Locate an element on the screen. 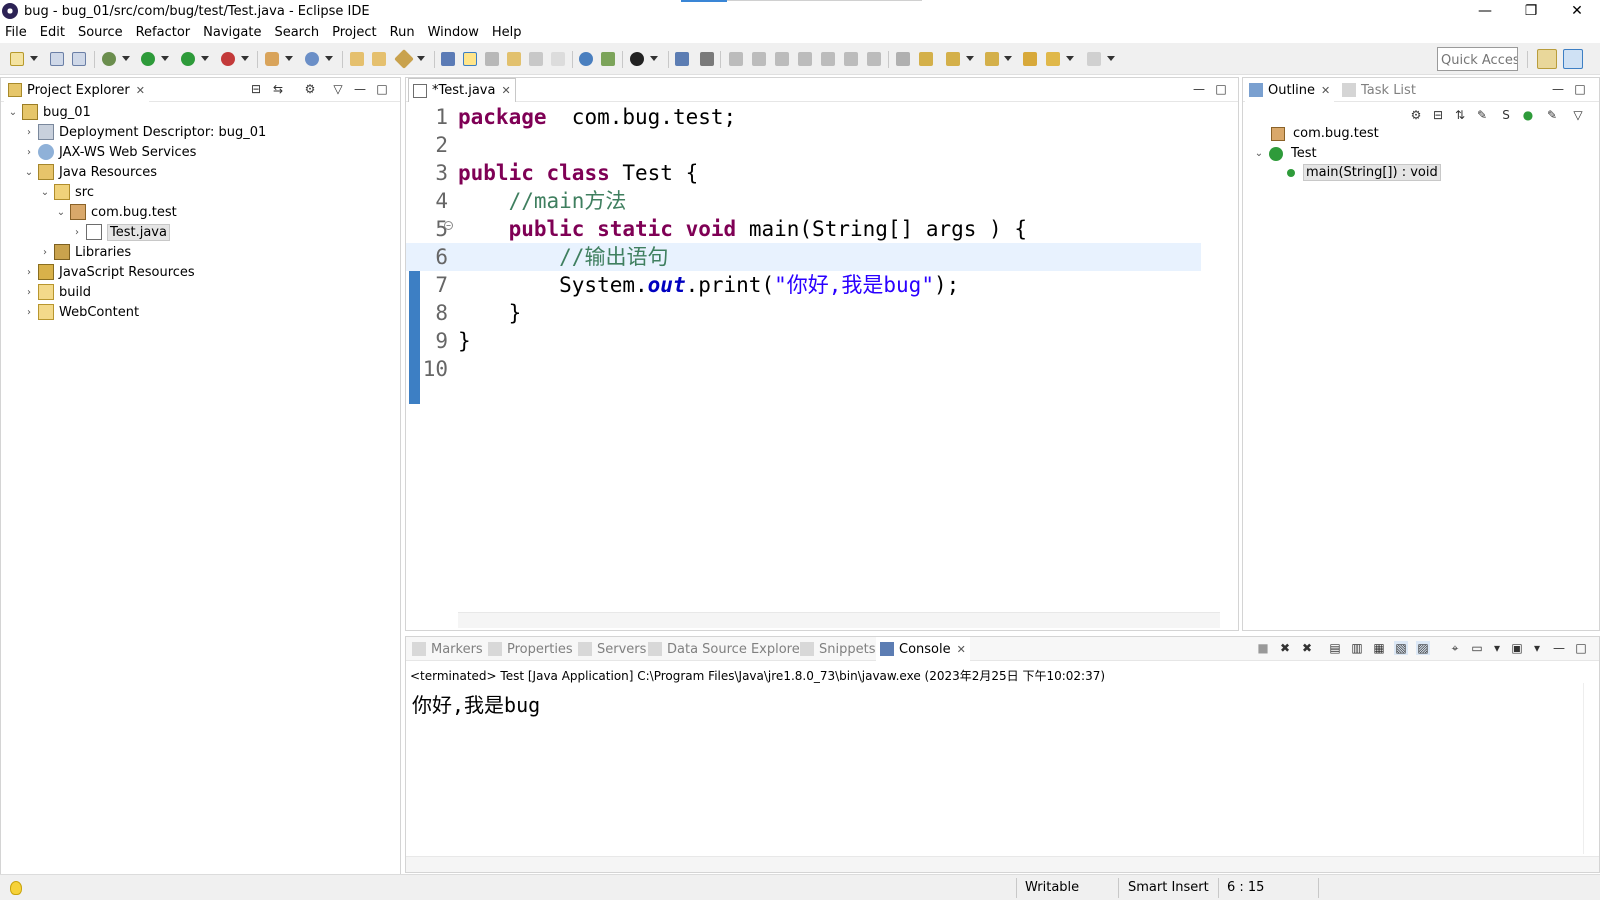 This screenshot has height=900, width=1600. tab-properties: Properties is located at coordinates (530, 649).